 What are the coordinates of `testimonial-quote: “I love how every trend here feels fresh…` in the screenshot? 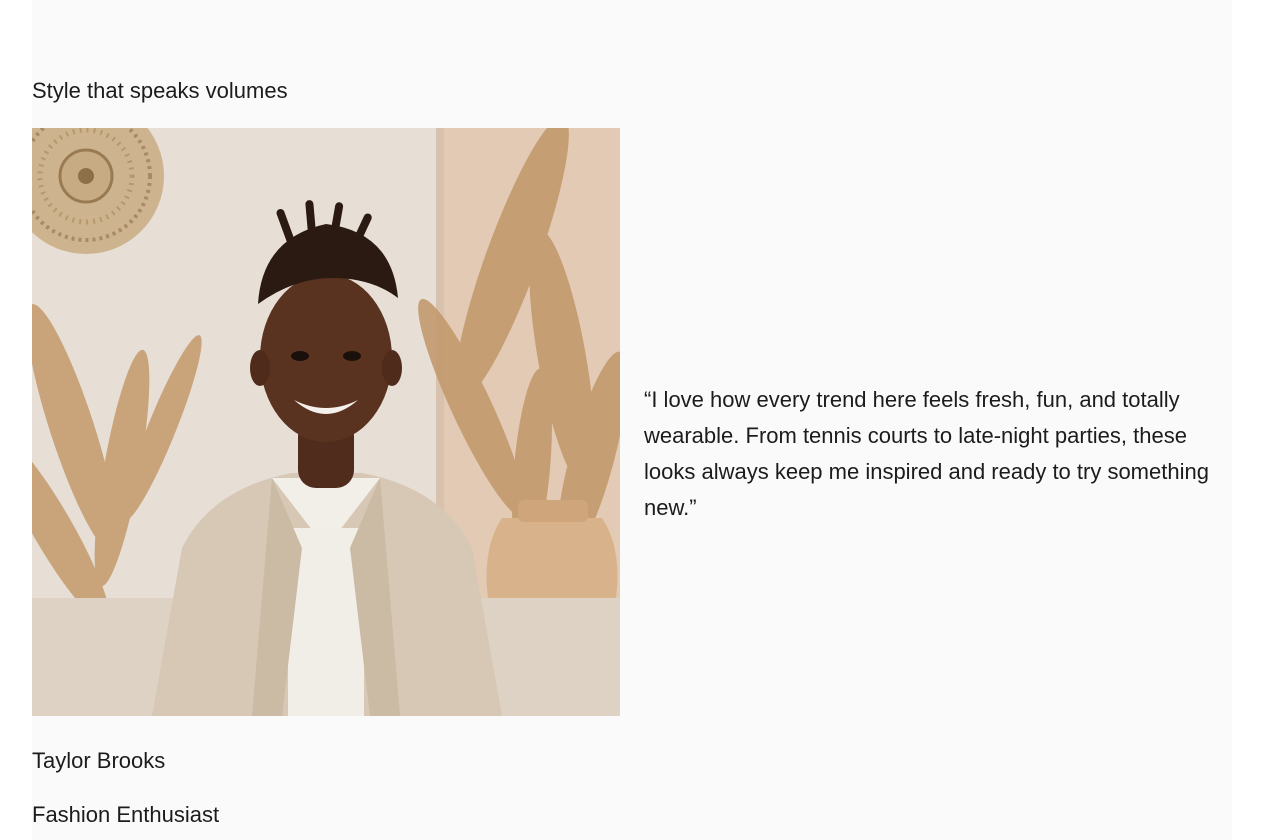 It's located at (926, 453).